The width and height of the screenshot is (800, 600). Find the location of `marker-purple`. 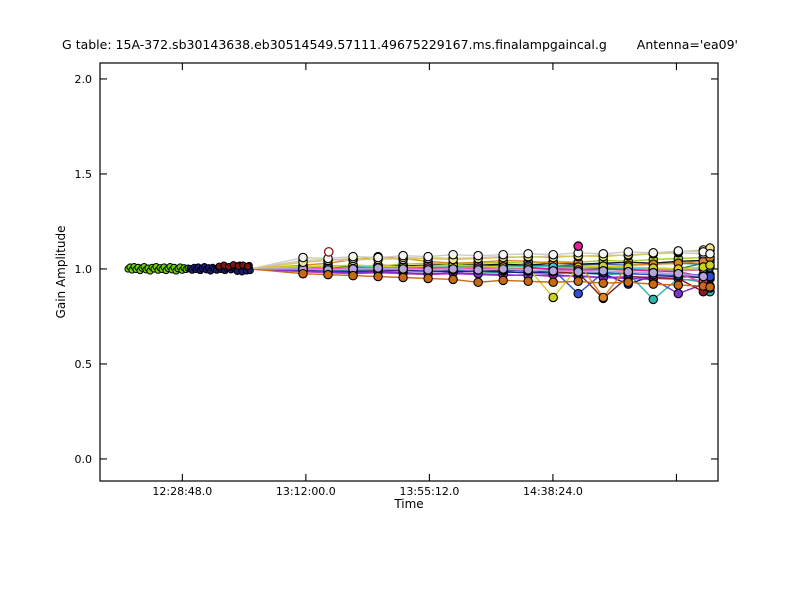

marker-purple is located at coordinates (678, 293).